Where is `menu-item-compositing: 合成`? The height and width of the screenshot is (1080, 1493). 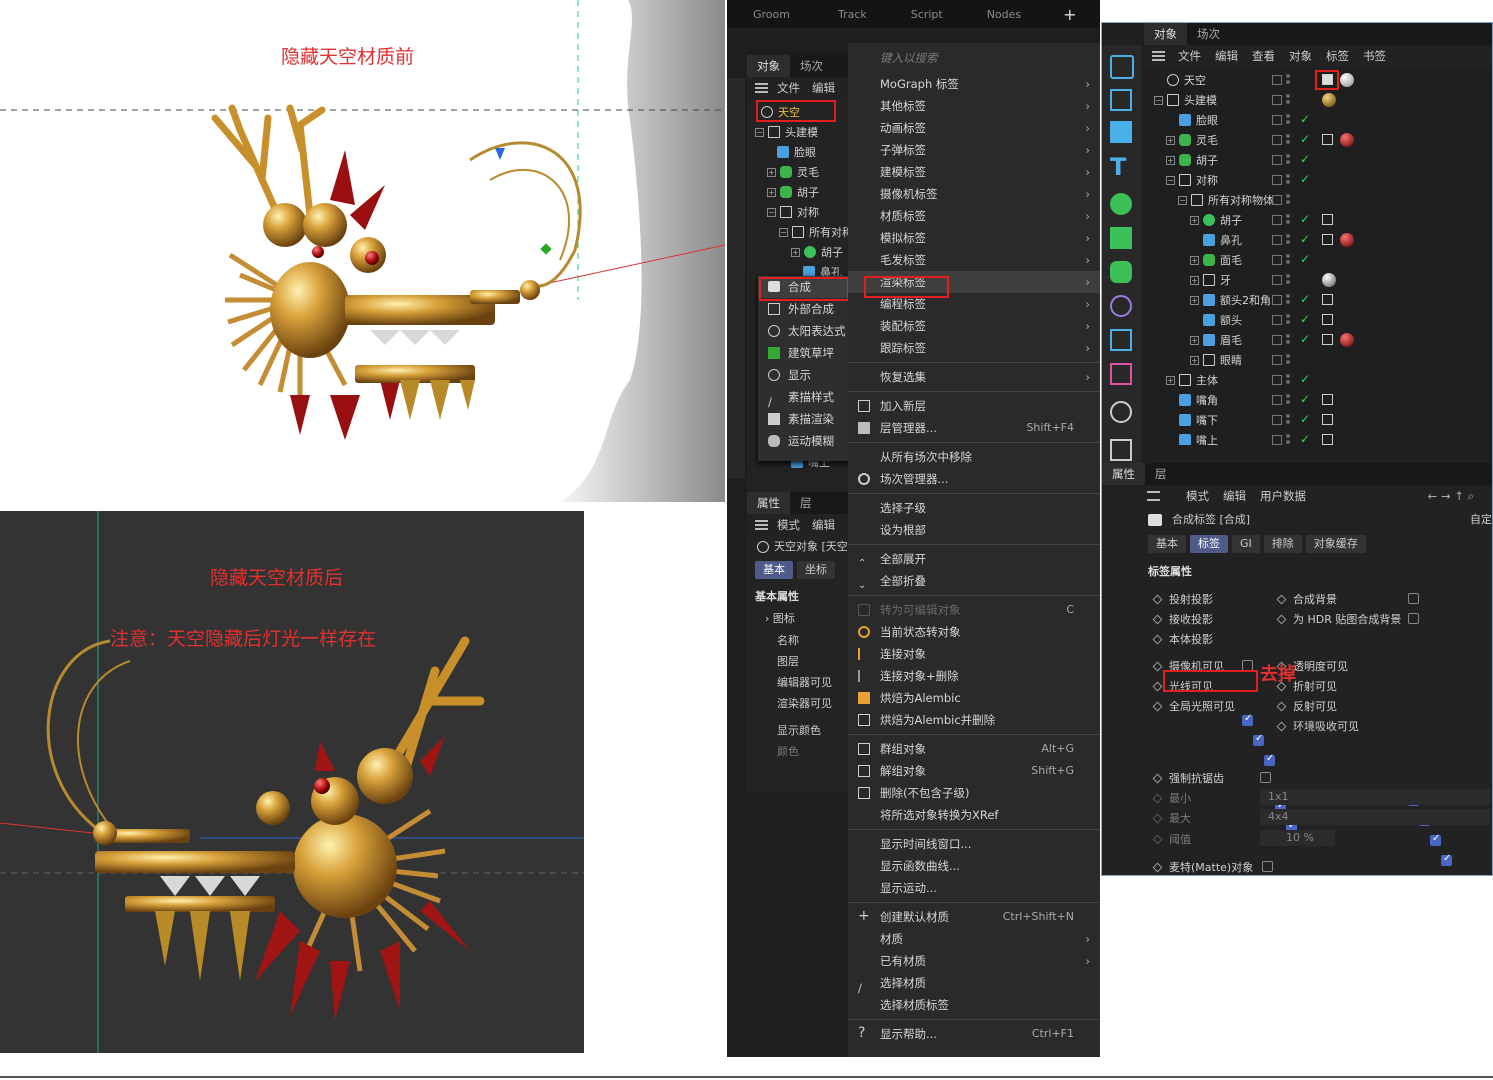
menu-item-compositing: 合成 is located at coordinates (807, 287).